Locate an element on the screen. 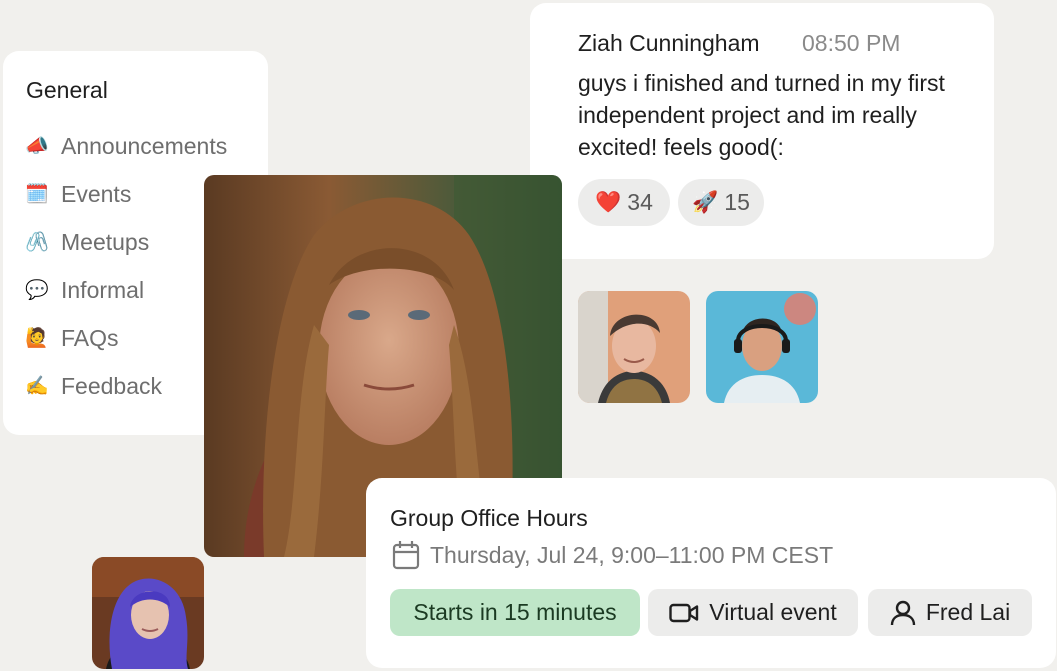 The width and height of the screenshot is (1057, 671). starts-soon-badge: Starts in 15 minutes is located at coordinates (515, 612).